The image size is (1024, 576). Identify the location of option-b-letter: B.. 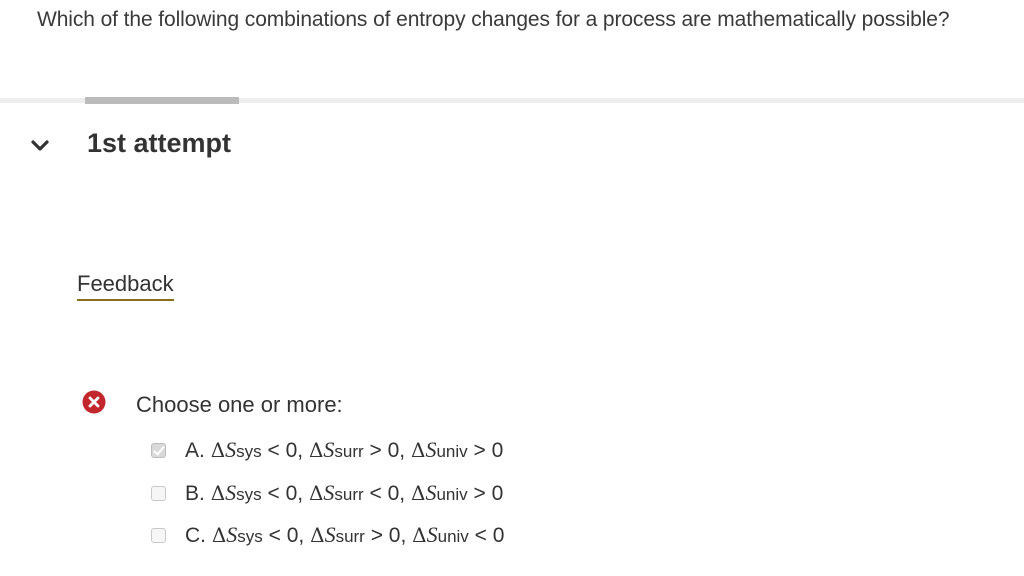
(195, 493).